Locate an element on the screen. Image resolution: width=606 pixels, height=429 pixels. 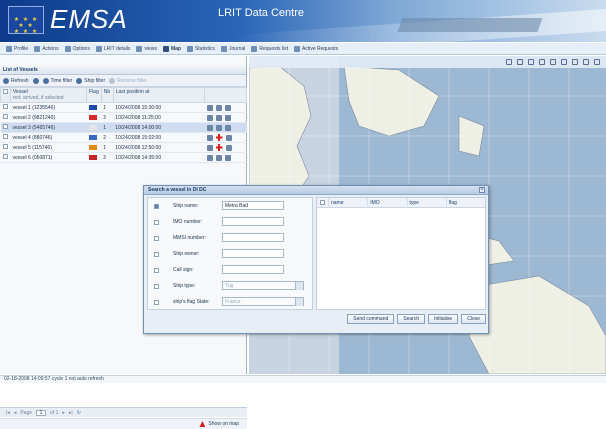
ship-name-input: Metra Bad is located at coordinates (253, 205).